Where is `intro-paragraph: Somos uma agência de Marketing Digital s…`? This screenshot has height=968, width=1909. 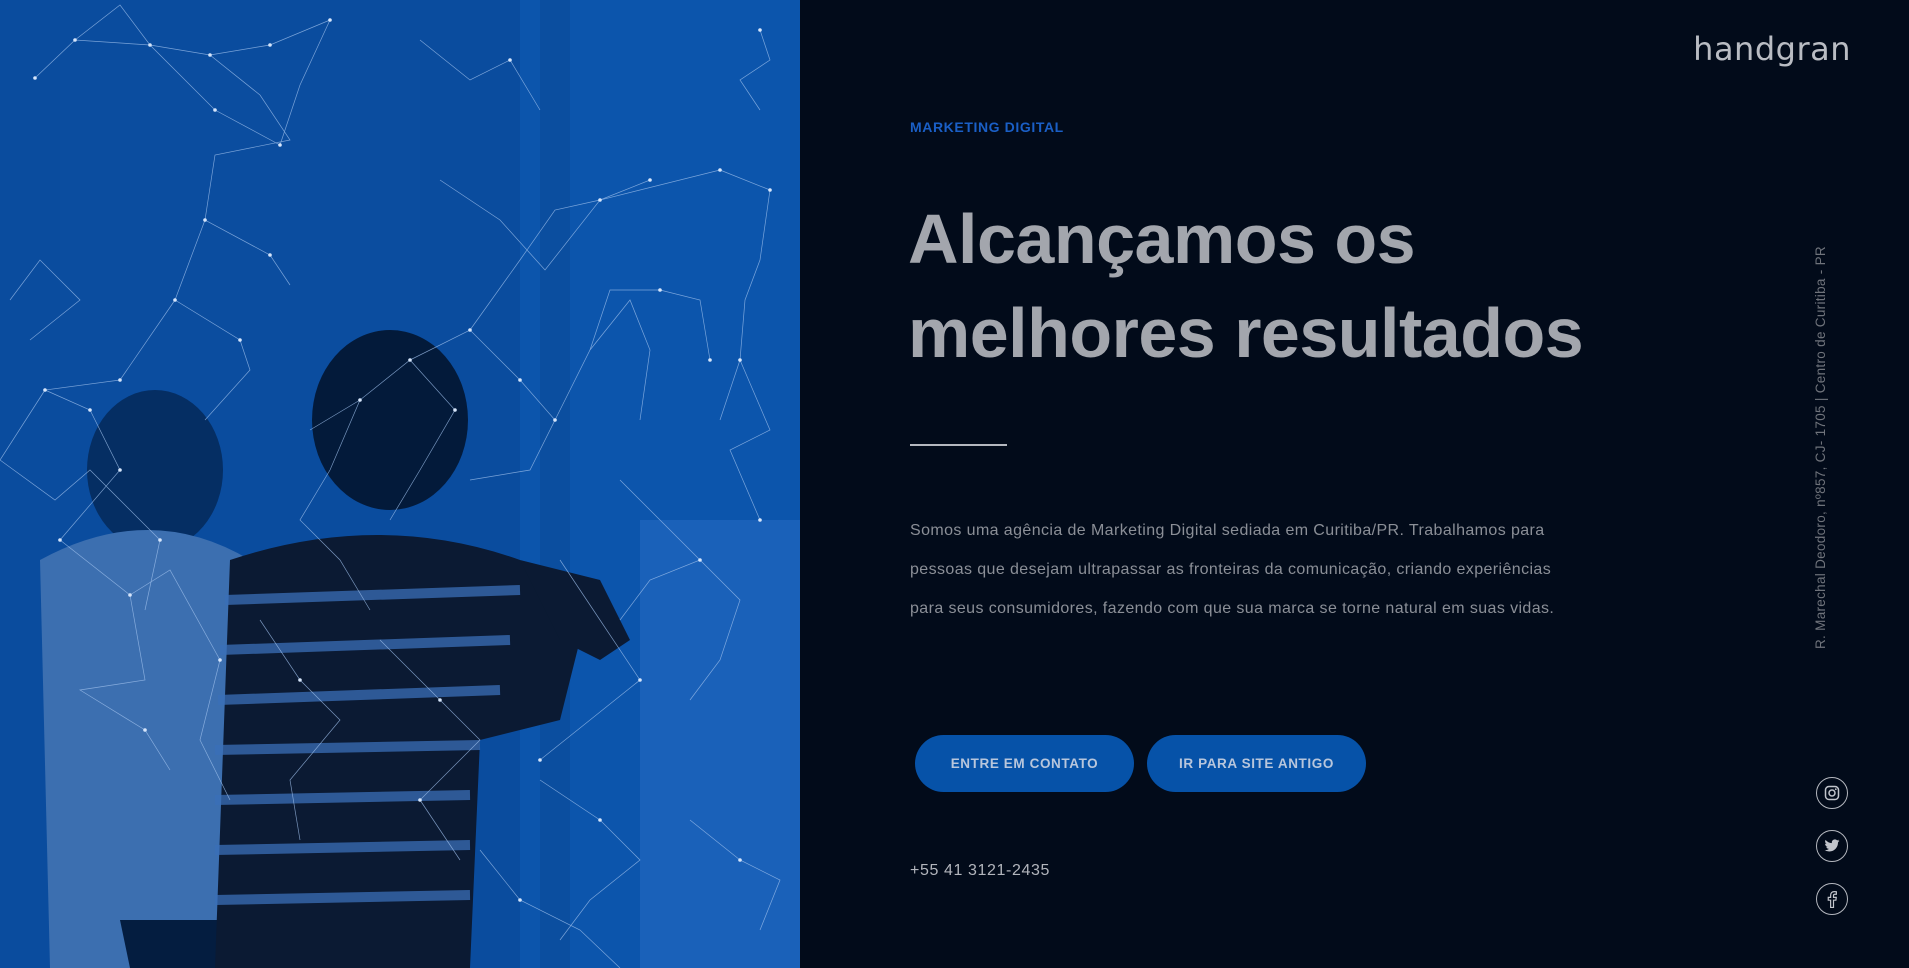 intro-paragraph: Somos uma agência de Marketing Digital s… is located at coordinates (1232, 569).